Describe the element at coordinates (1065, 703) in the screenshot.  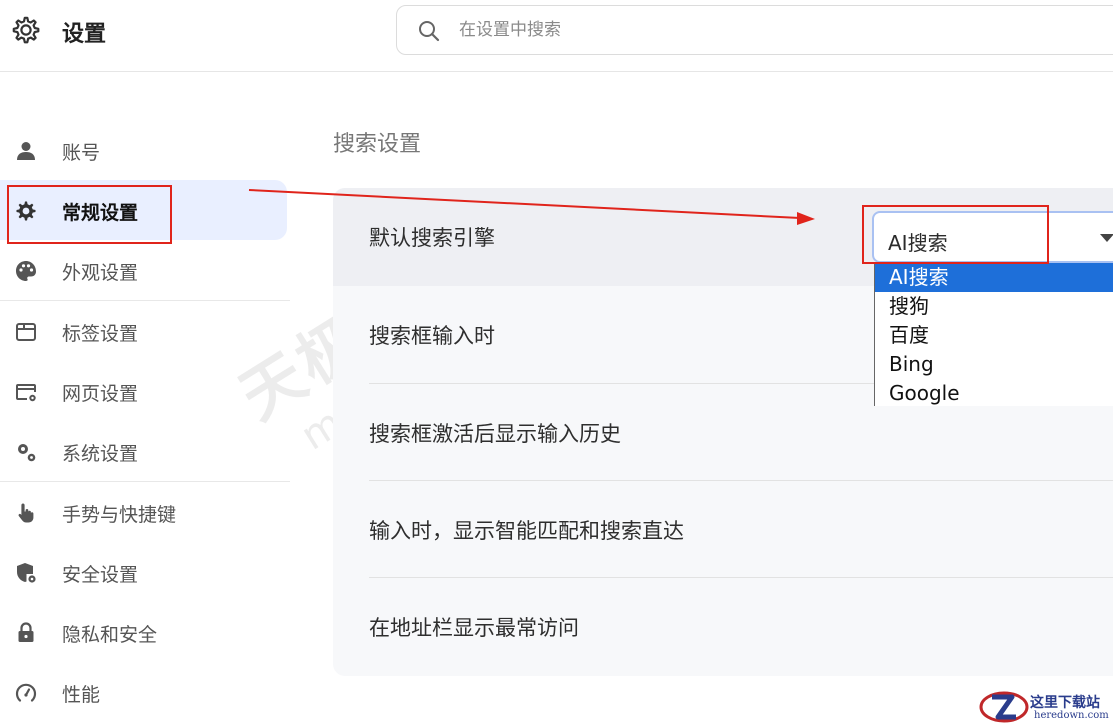
I see `logo-name: 这里下载站` at that location.